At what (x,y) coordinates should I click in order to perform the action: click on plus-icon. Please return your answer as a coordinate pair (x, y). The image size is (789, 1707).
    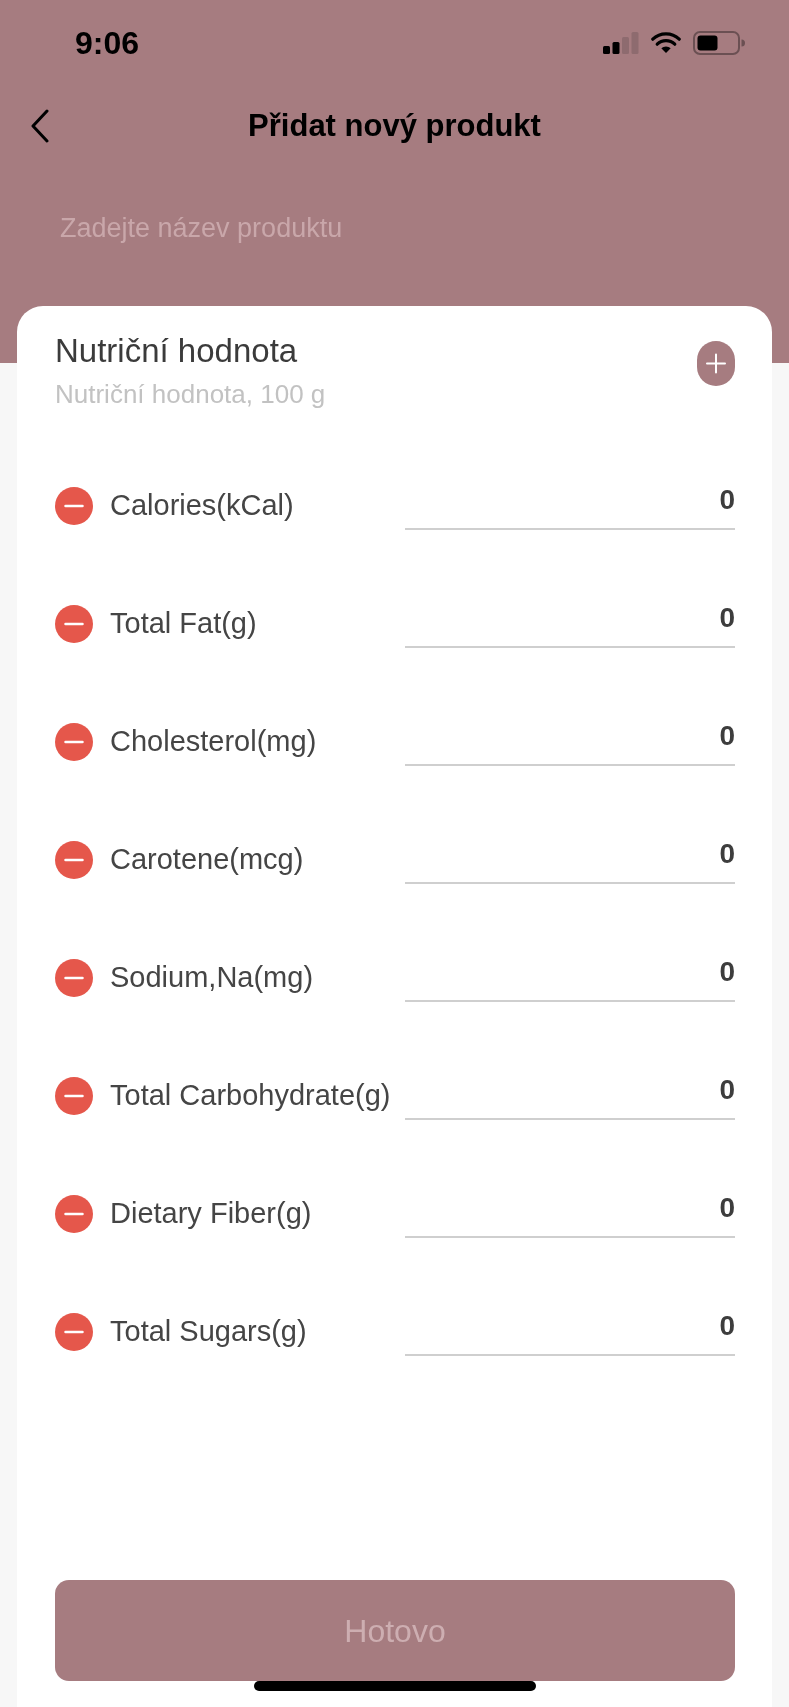
    Looking at the image, I should click on (716, 363).